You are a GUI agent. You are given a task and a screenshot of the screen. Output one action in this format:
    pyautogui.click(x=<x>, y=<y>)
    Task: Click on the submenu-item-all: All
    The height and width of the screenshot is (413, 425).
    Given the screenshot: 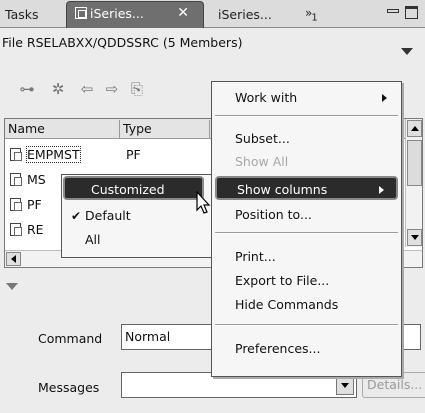 What is the action you would take?
    pyautogui.click(x=136, y=240)
    